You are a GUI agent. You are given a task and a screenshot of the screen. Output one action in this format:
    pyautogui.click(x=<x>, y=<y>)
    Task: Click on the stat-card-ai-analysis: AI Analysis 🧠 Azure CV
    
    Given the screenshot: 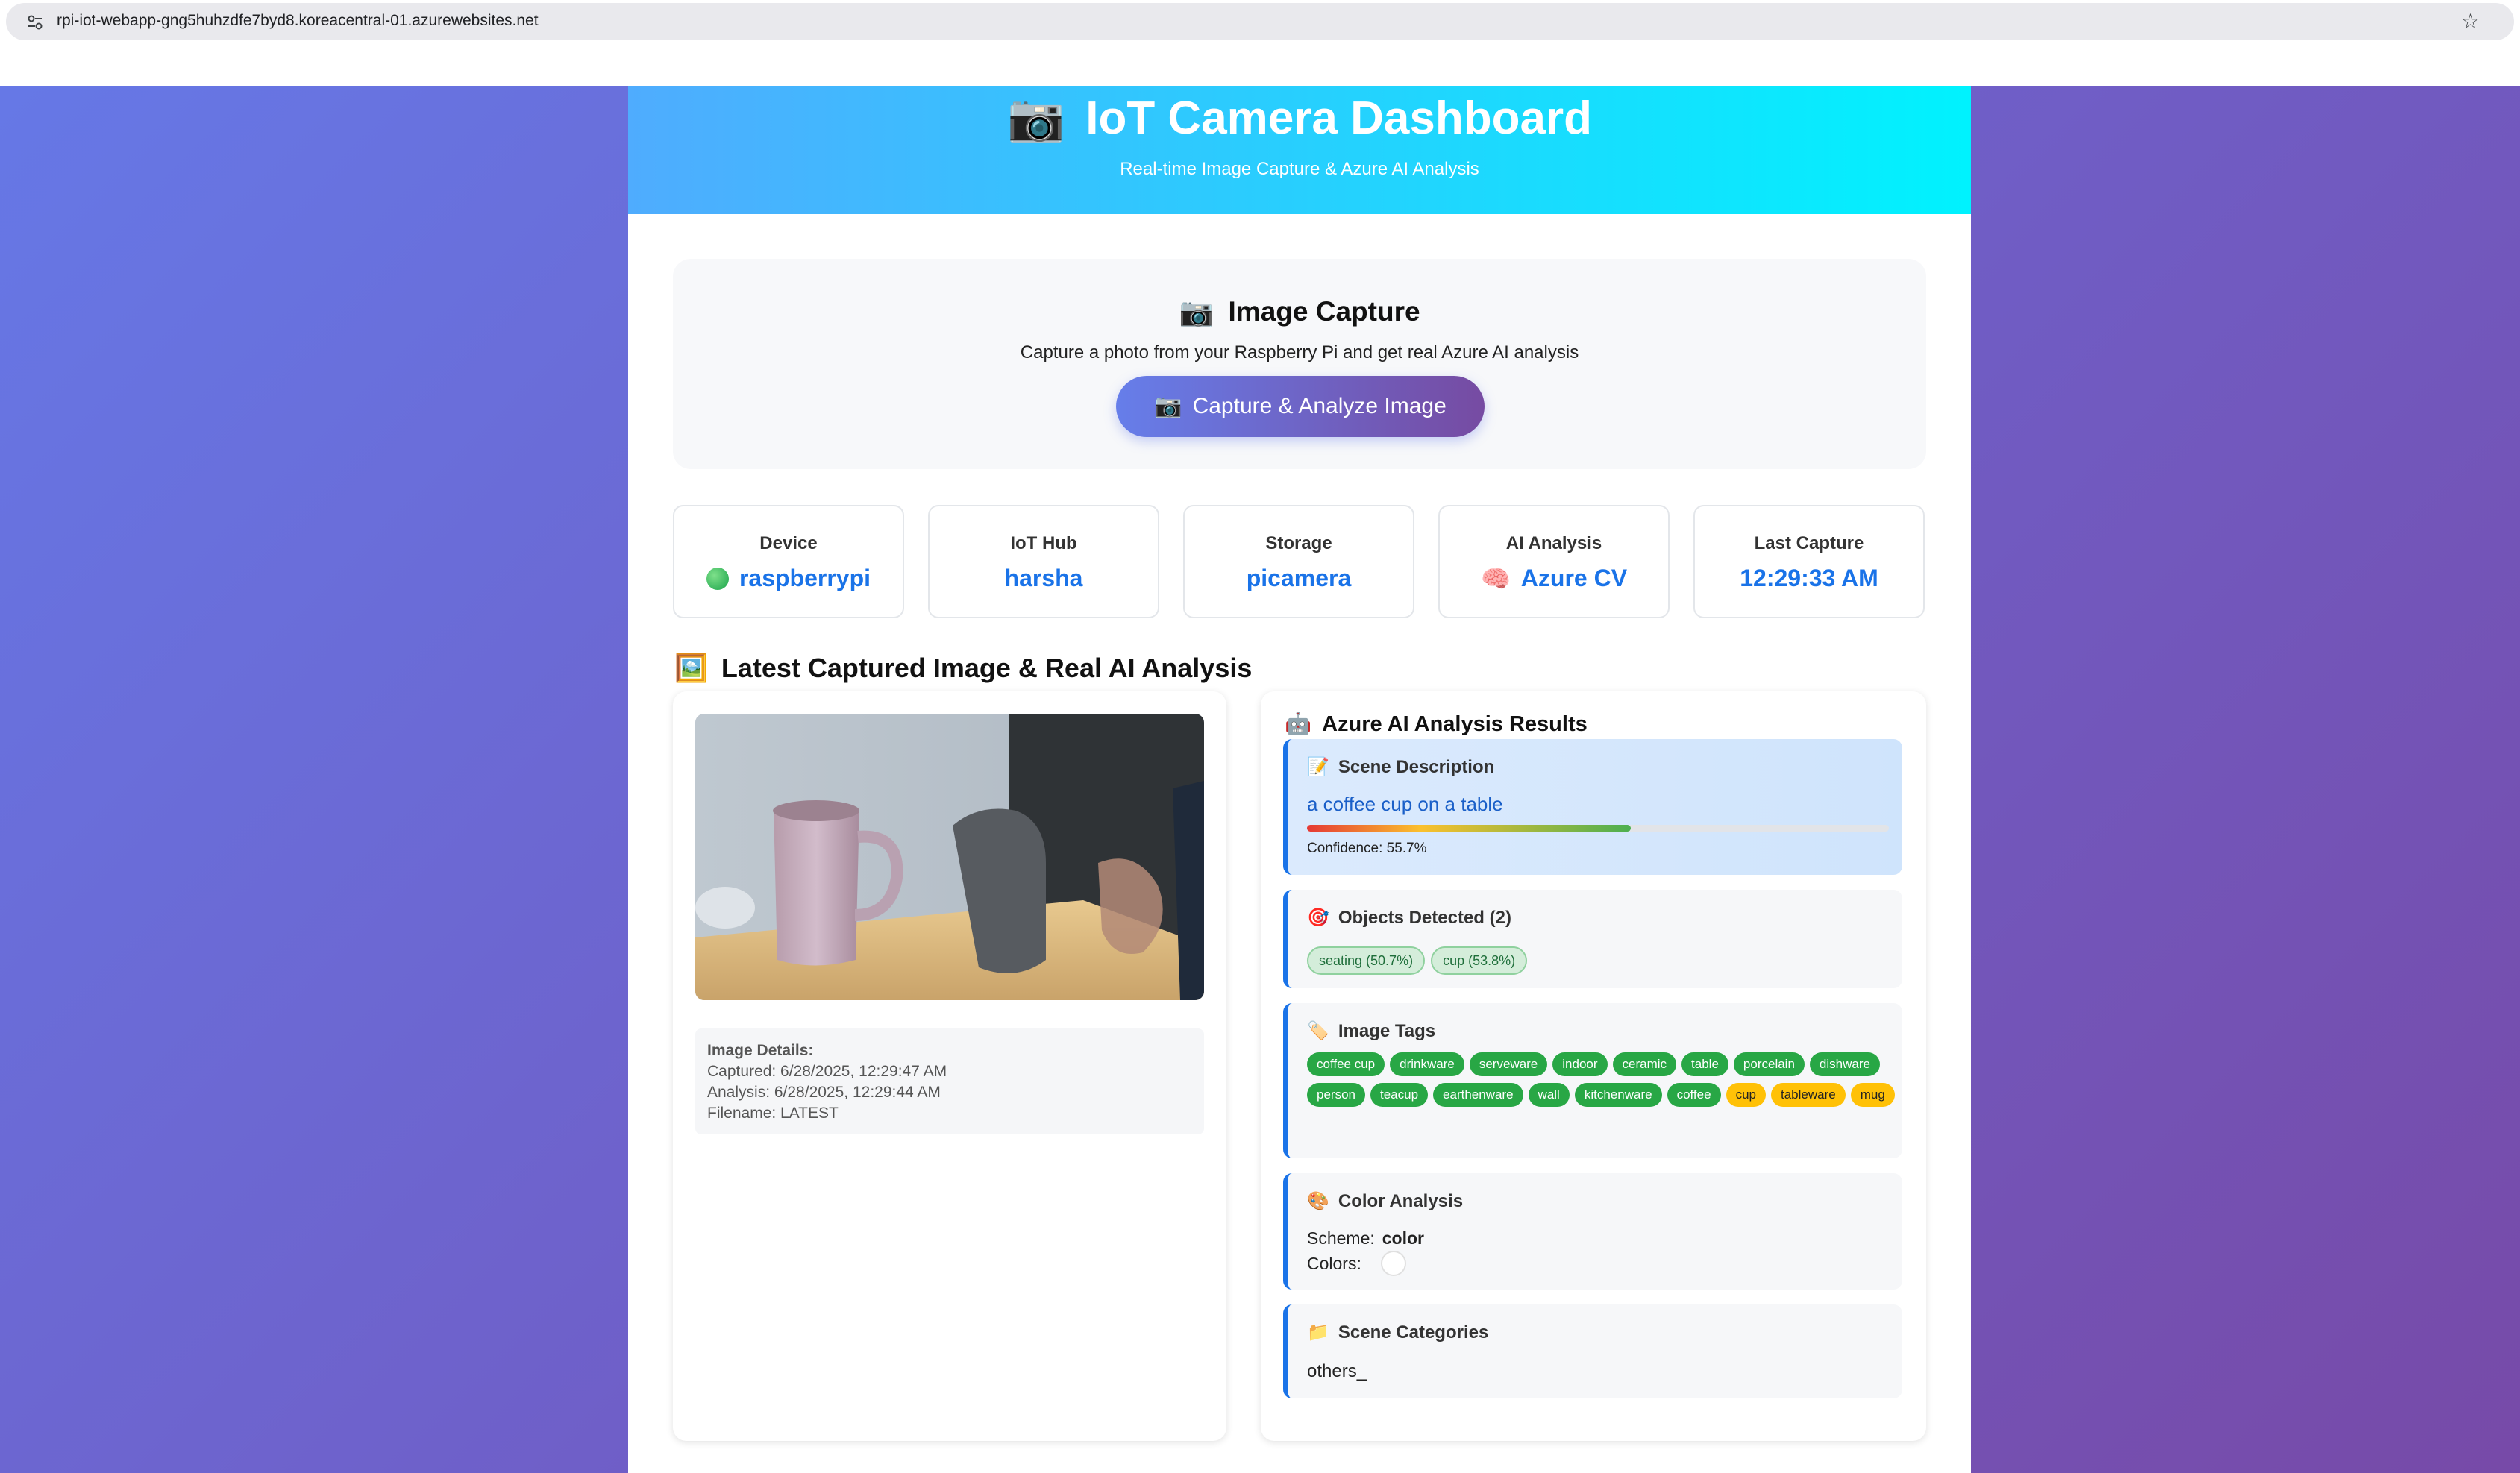 What is the action you would take?
    pyautogui.click(x=1554, y=561)
    